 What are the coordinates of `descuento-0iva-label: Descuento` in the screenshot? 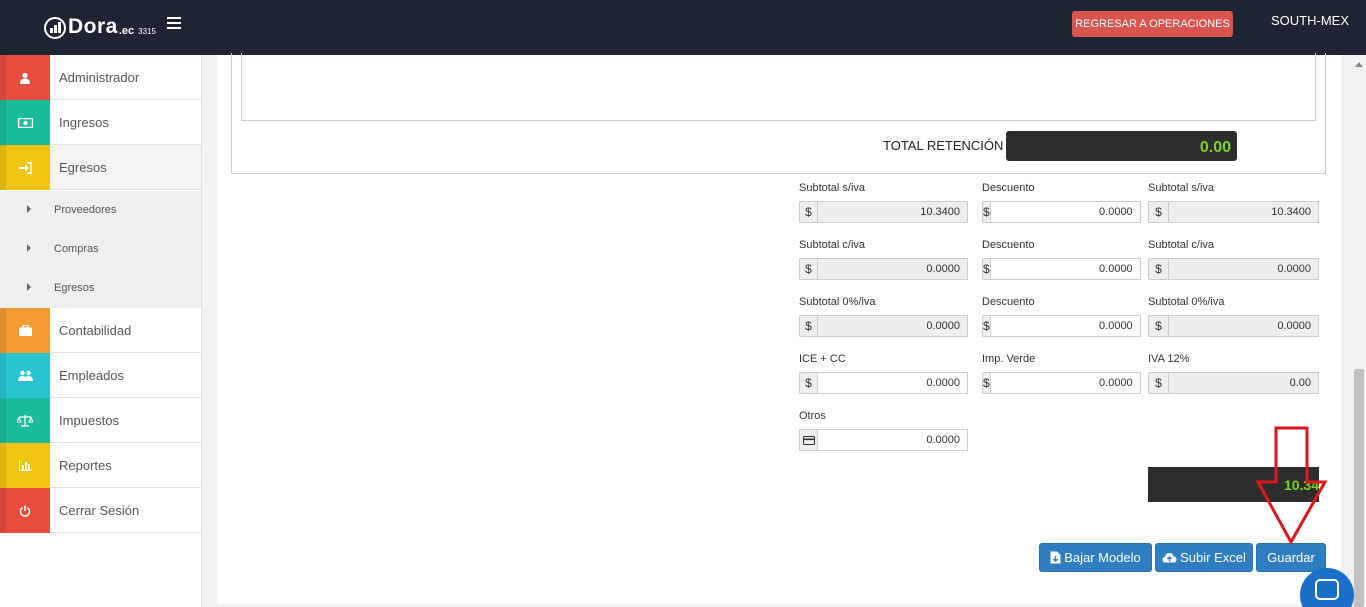 It's located at (1008, 302).